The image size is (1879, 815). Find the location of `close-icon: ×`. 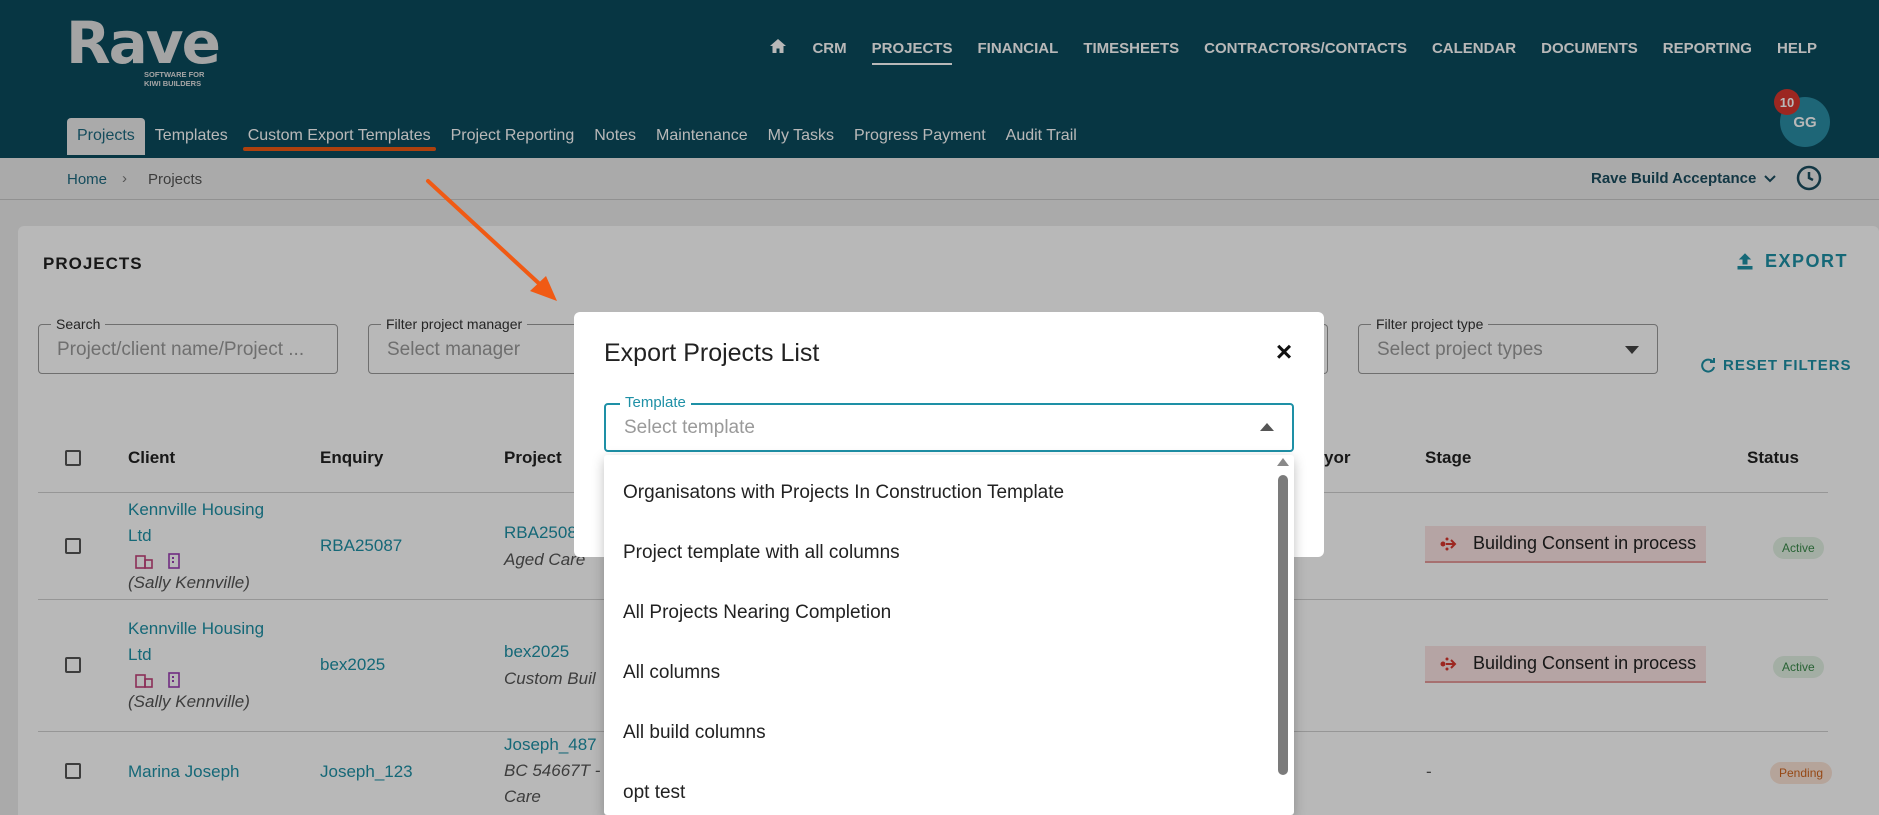

close-icon: × is located at coordinates (1284, 352).